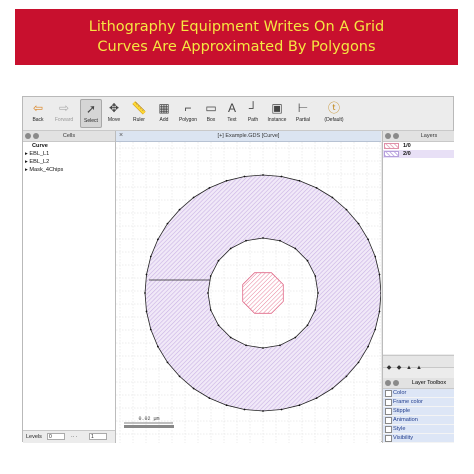  What do you see at coordinates (399, 368) in the screenshot?
I see `layer-up-icon: ◆` at bounding box center [399, 368].